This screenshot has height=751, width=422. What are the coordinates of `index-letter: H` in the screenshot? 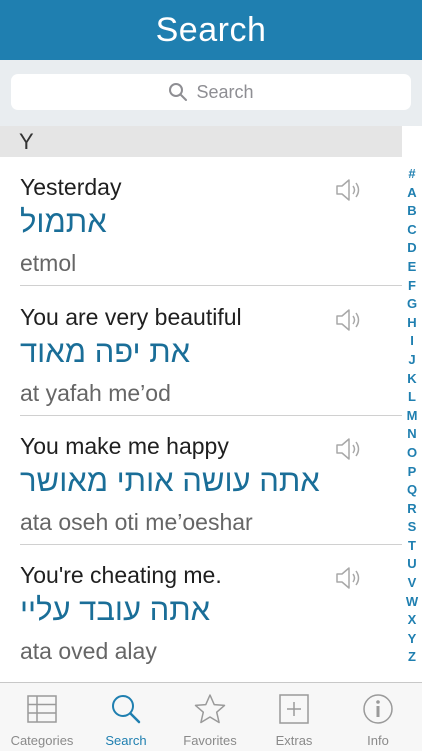 It's located at (411, 323).